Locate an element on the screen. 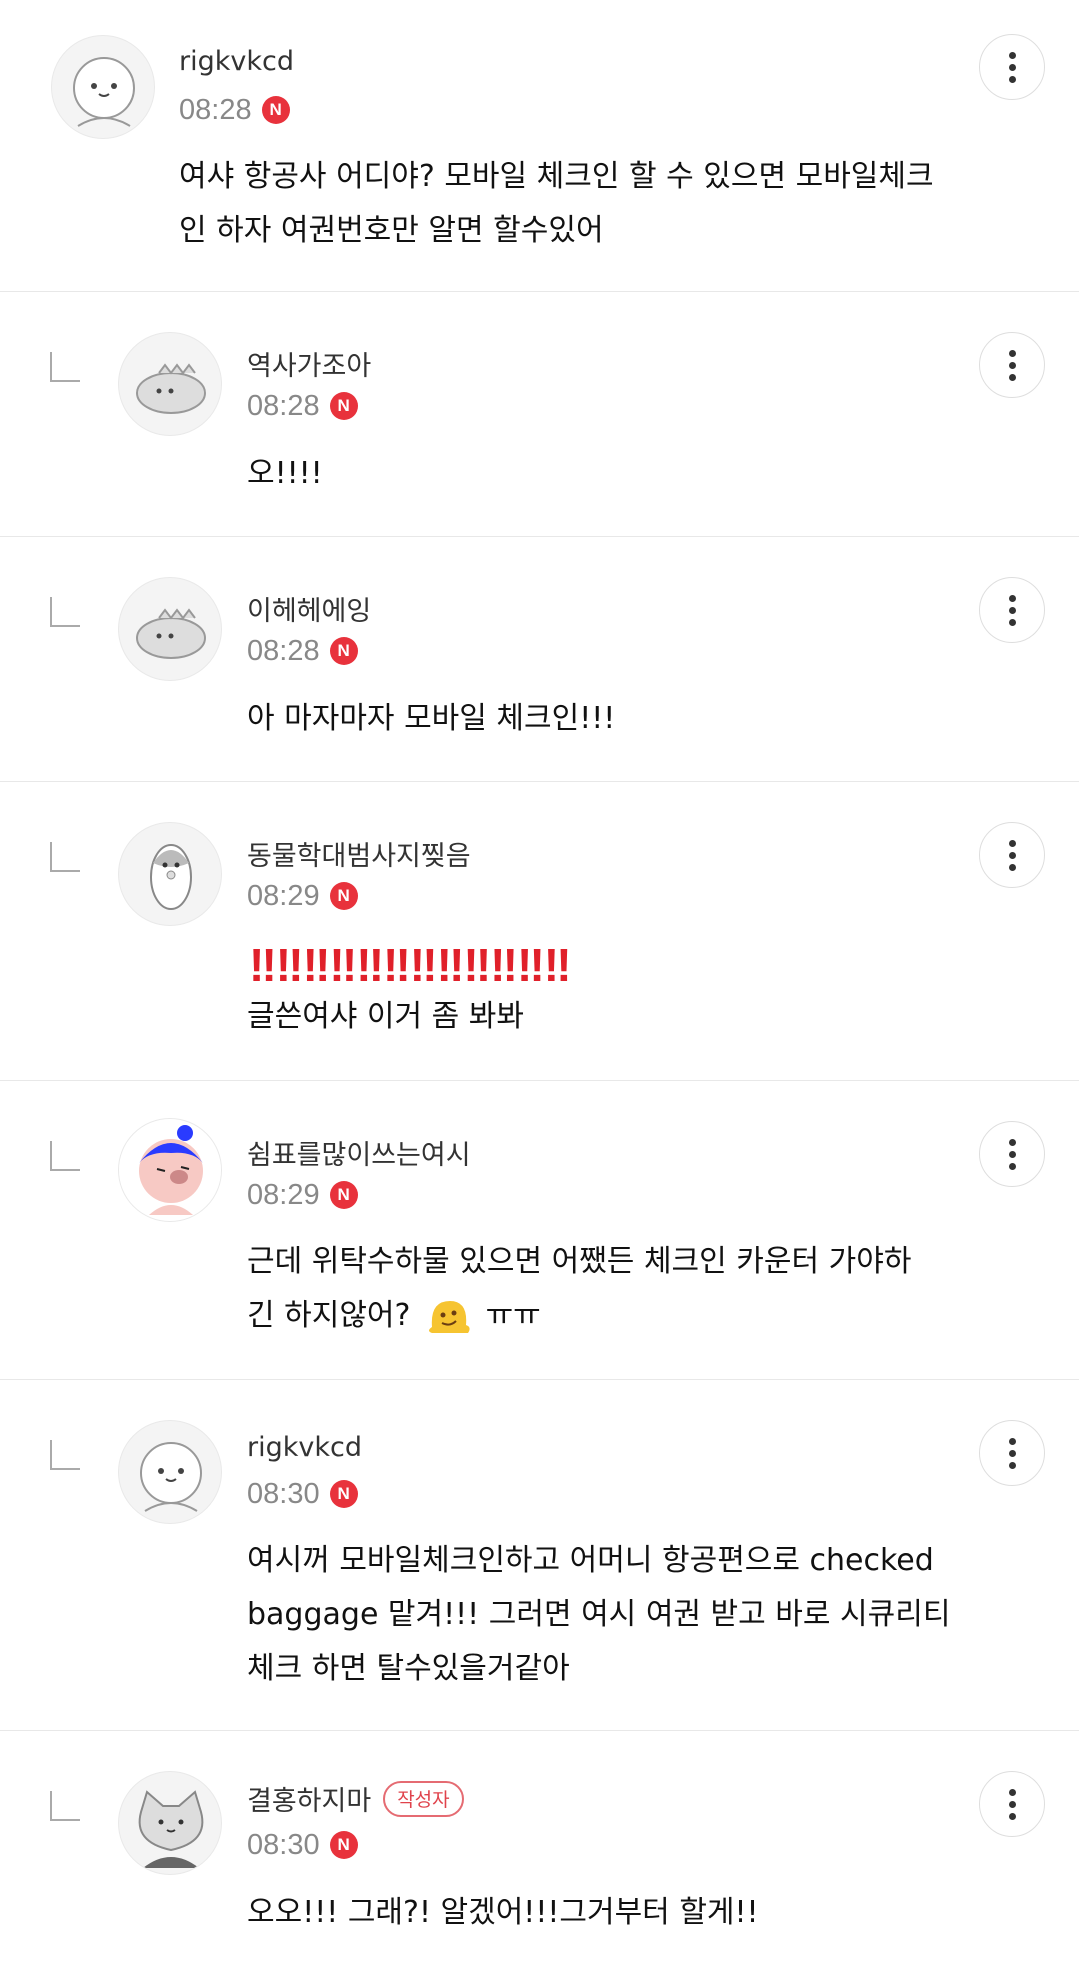  comment-body: 아 마자마자 모바일 체크인!!! is located at coordinates (431, 719).